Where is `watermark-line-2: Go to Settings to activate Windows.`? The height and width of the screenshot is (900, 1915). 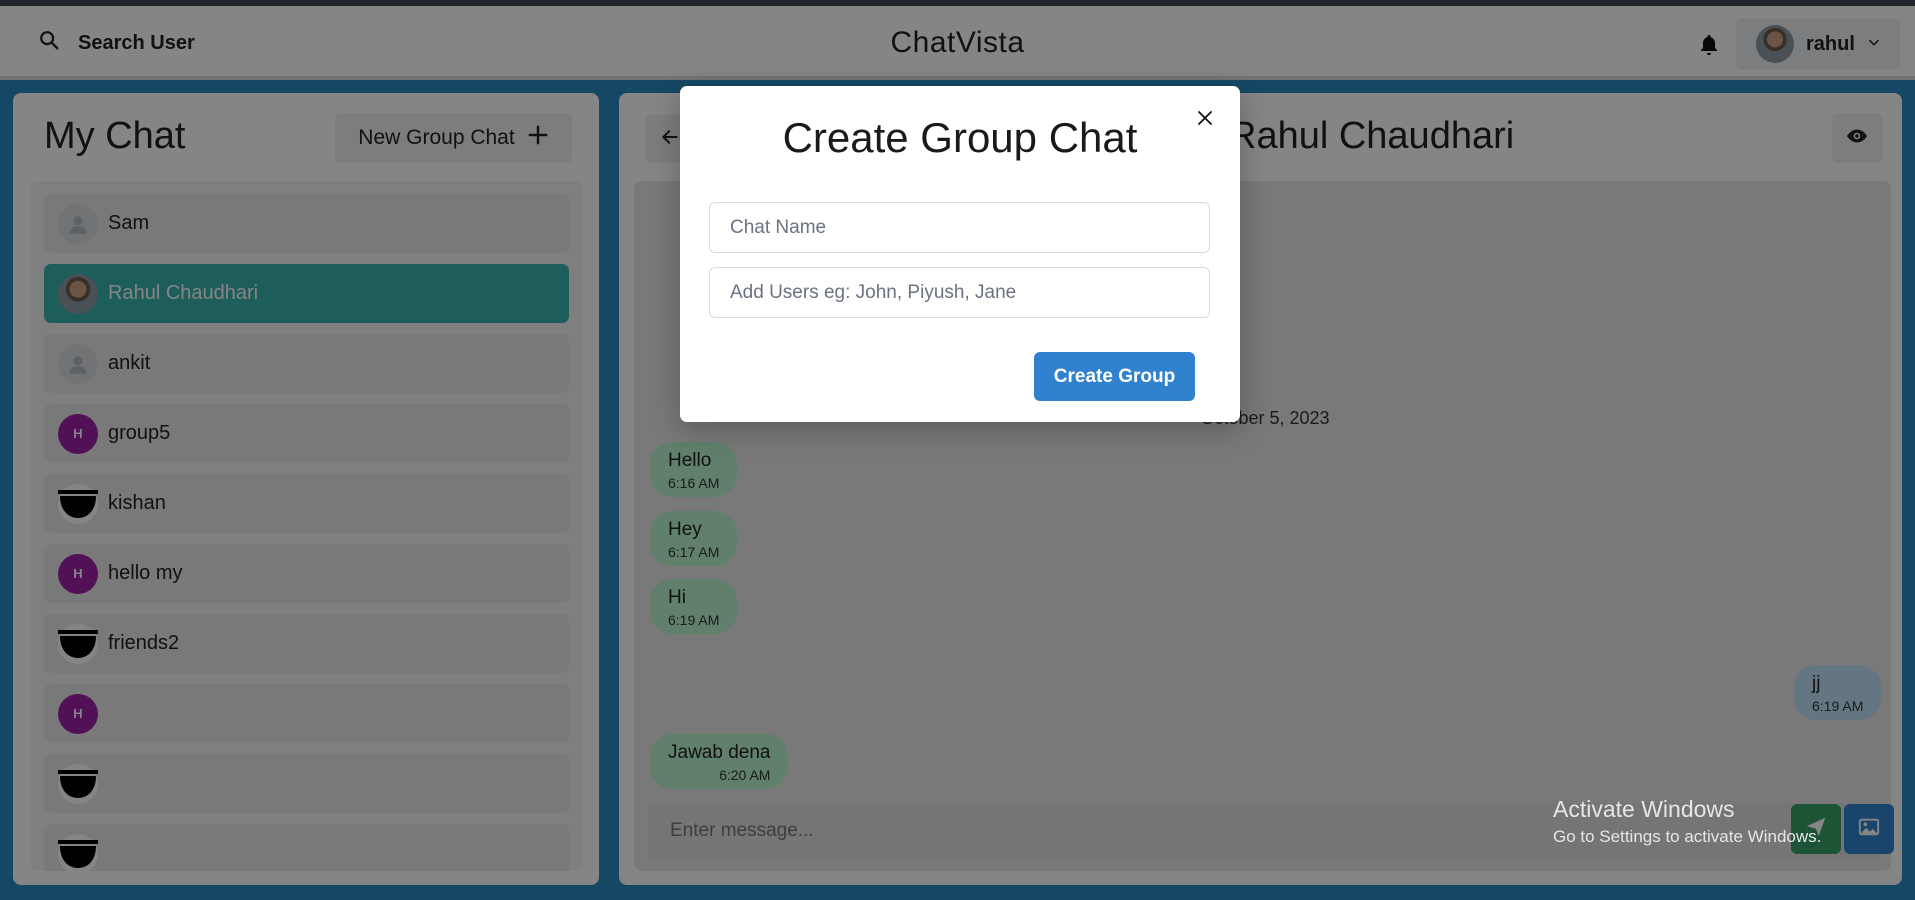 watermark-line-2: Go to Settings to activate Windows. is located at coordinates (1687, 836).